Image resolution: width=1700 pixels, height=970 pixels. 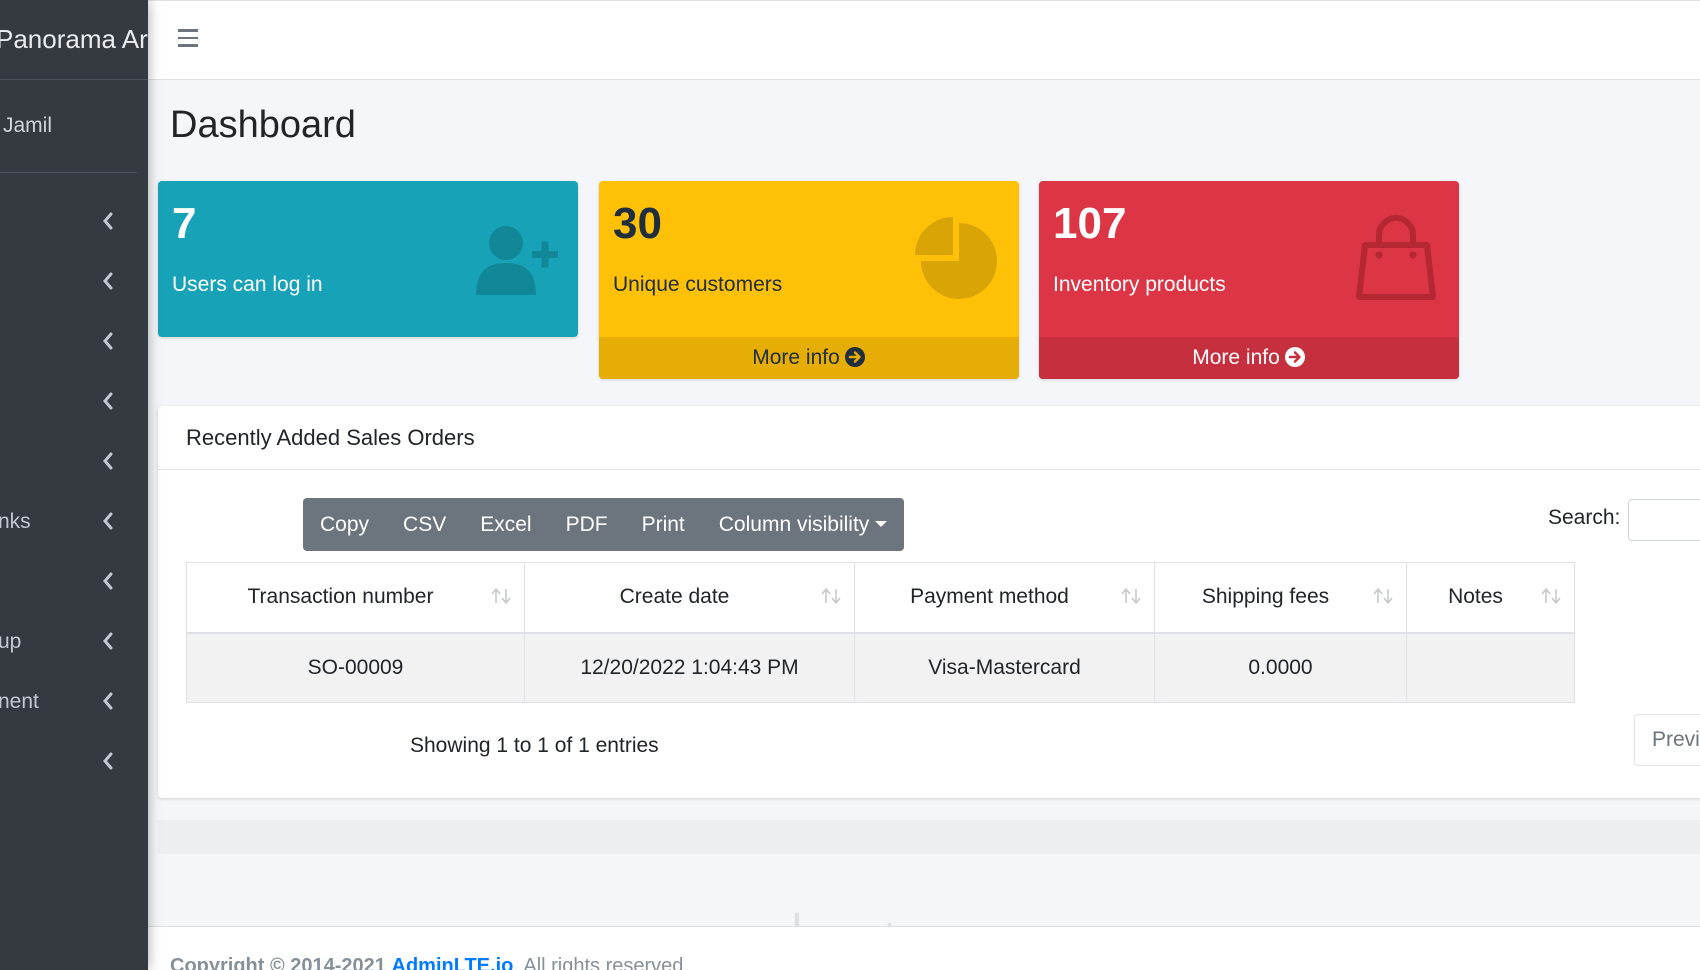 What do you see at coordinates (505, 525) in the screenshot?
I see `excel-button: Excel` at bounding box center [505, 525].